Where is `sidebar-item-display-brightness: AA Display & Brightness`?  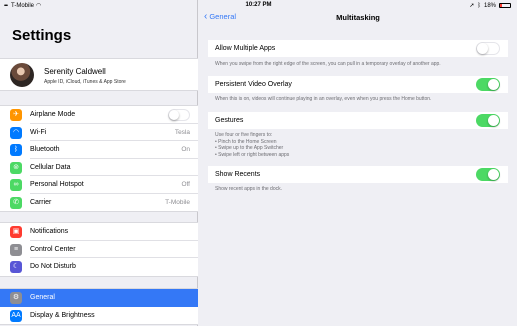 sidebar-item-display-brightness: AA Display & Brightness is located at coordinates (99, 316).